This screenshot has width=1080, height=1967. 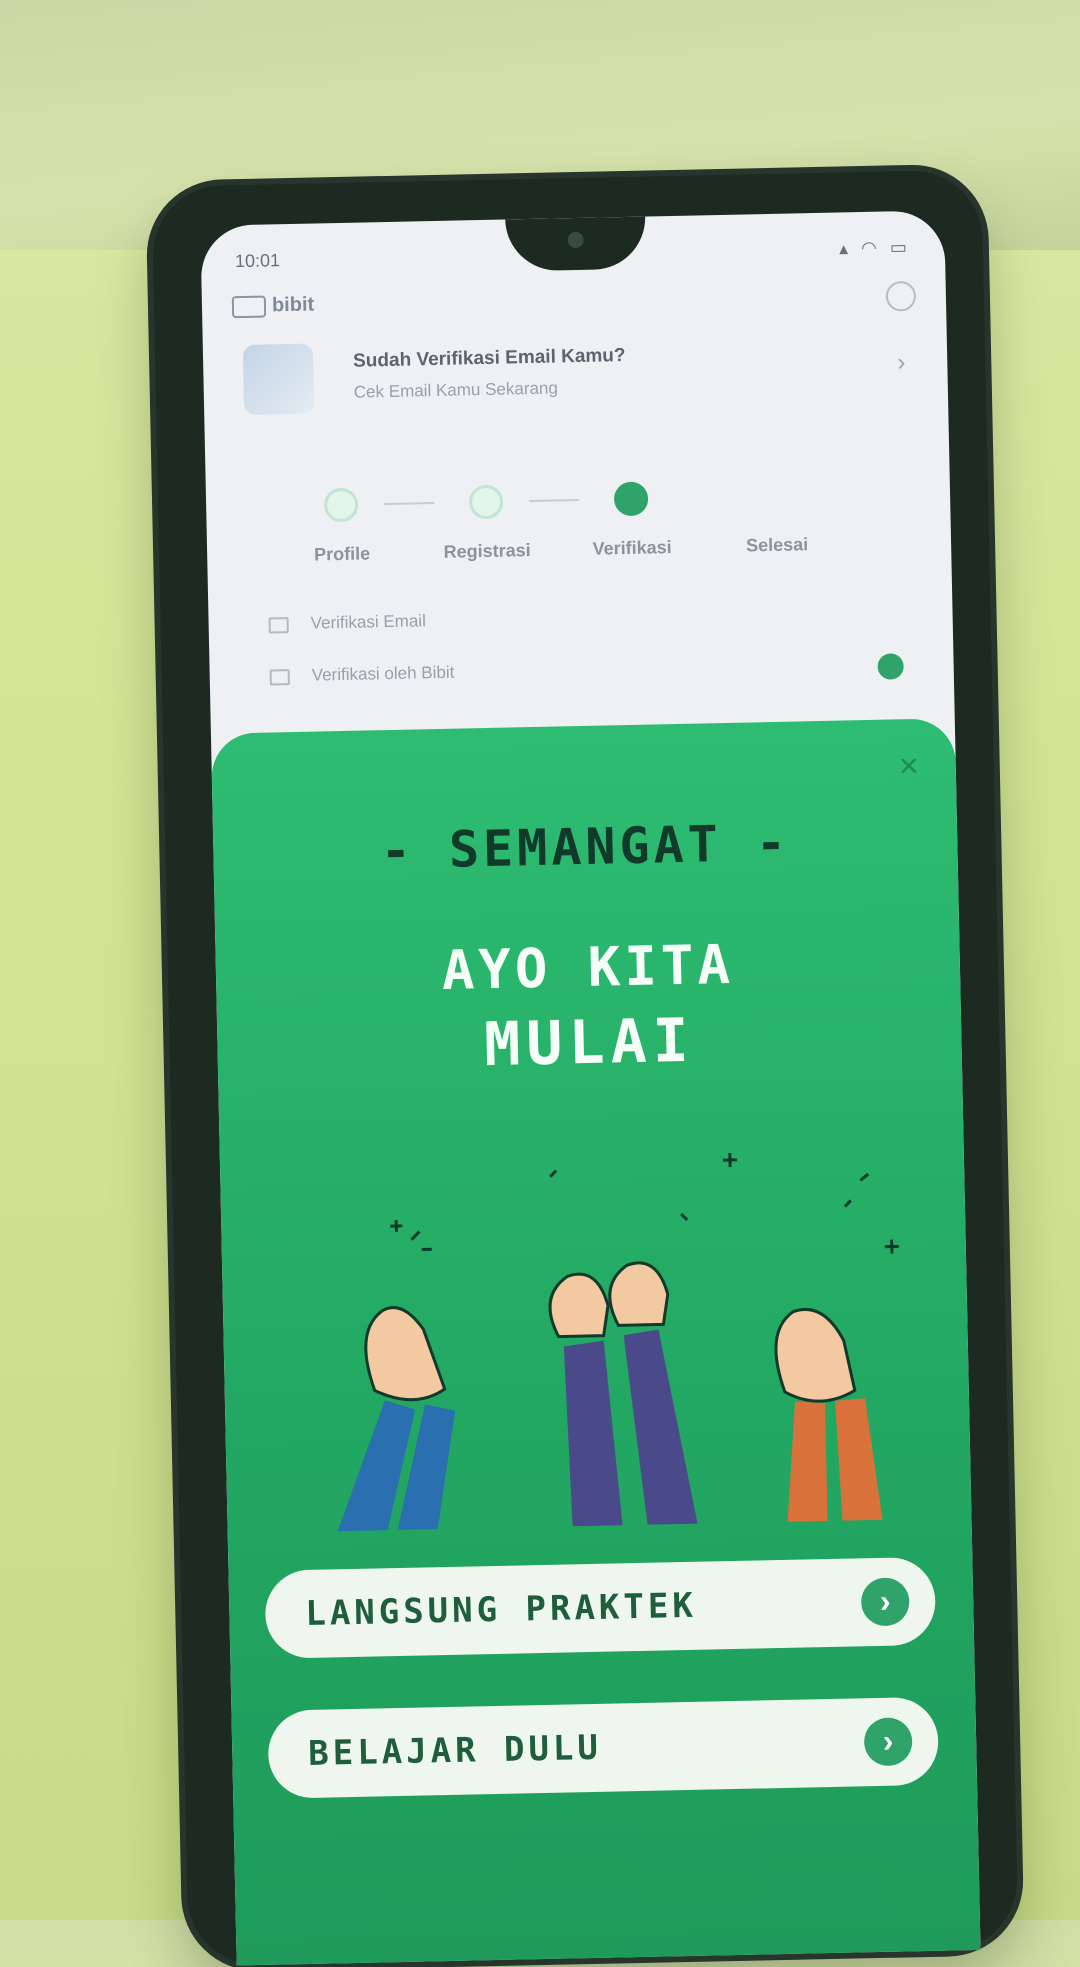 What do you see at coordinates (249, 306) in the screenshot?
I see `logo-icon` at bounding box center [249, 306].